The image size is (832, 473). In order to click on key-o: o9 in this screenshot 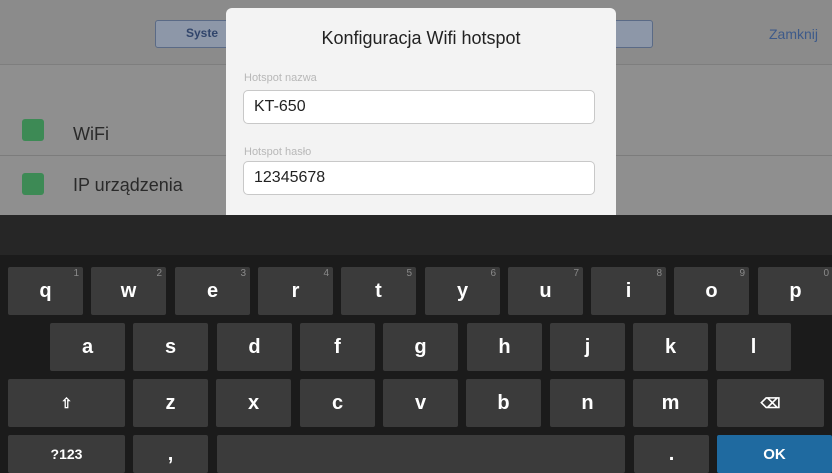, I will do `click(711, 291)`.